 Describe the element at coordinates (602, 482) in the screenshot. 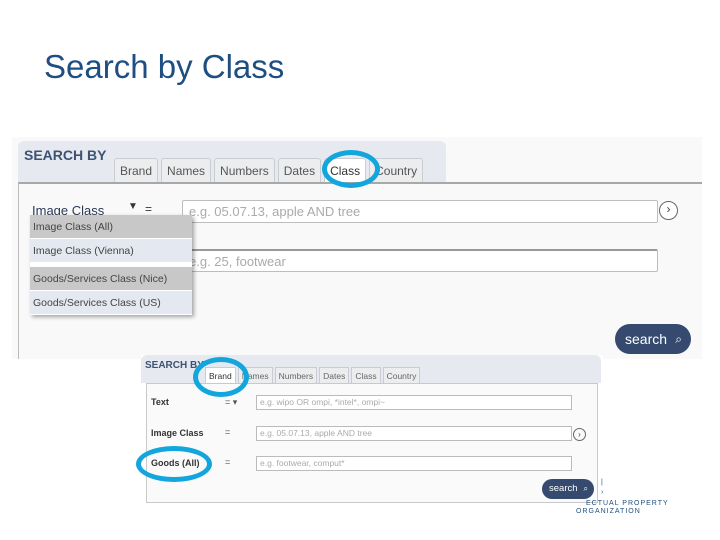

I see `logo-fragment: |` at that location.